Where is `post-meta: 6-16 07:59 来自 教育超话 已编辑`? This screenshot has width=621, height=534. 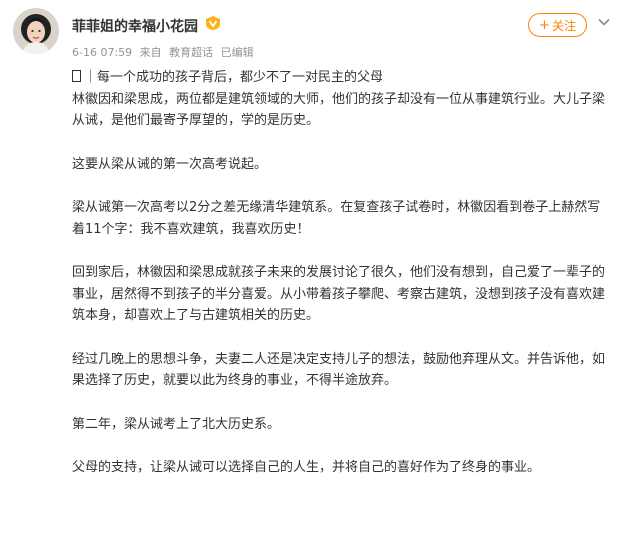 post-meta: 6-16 07:59 来自 教育超话 已编辑 is located at coordinates (165, 52).